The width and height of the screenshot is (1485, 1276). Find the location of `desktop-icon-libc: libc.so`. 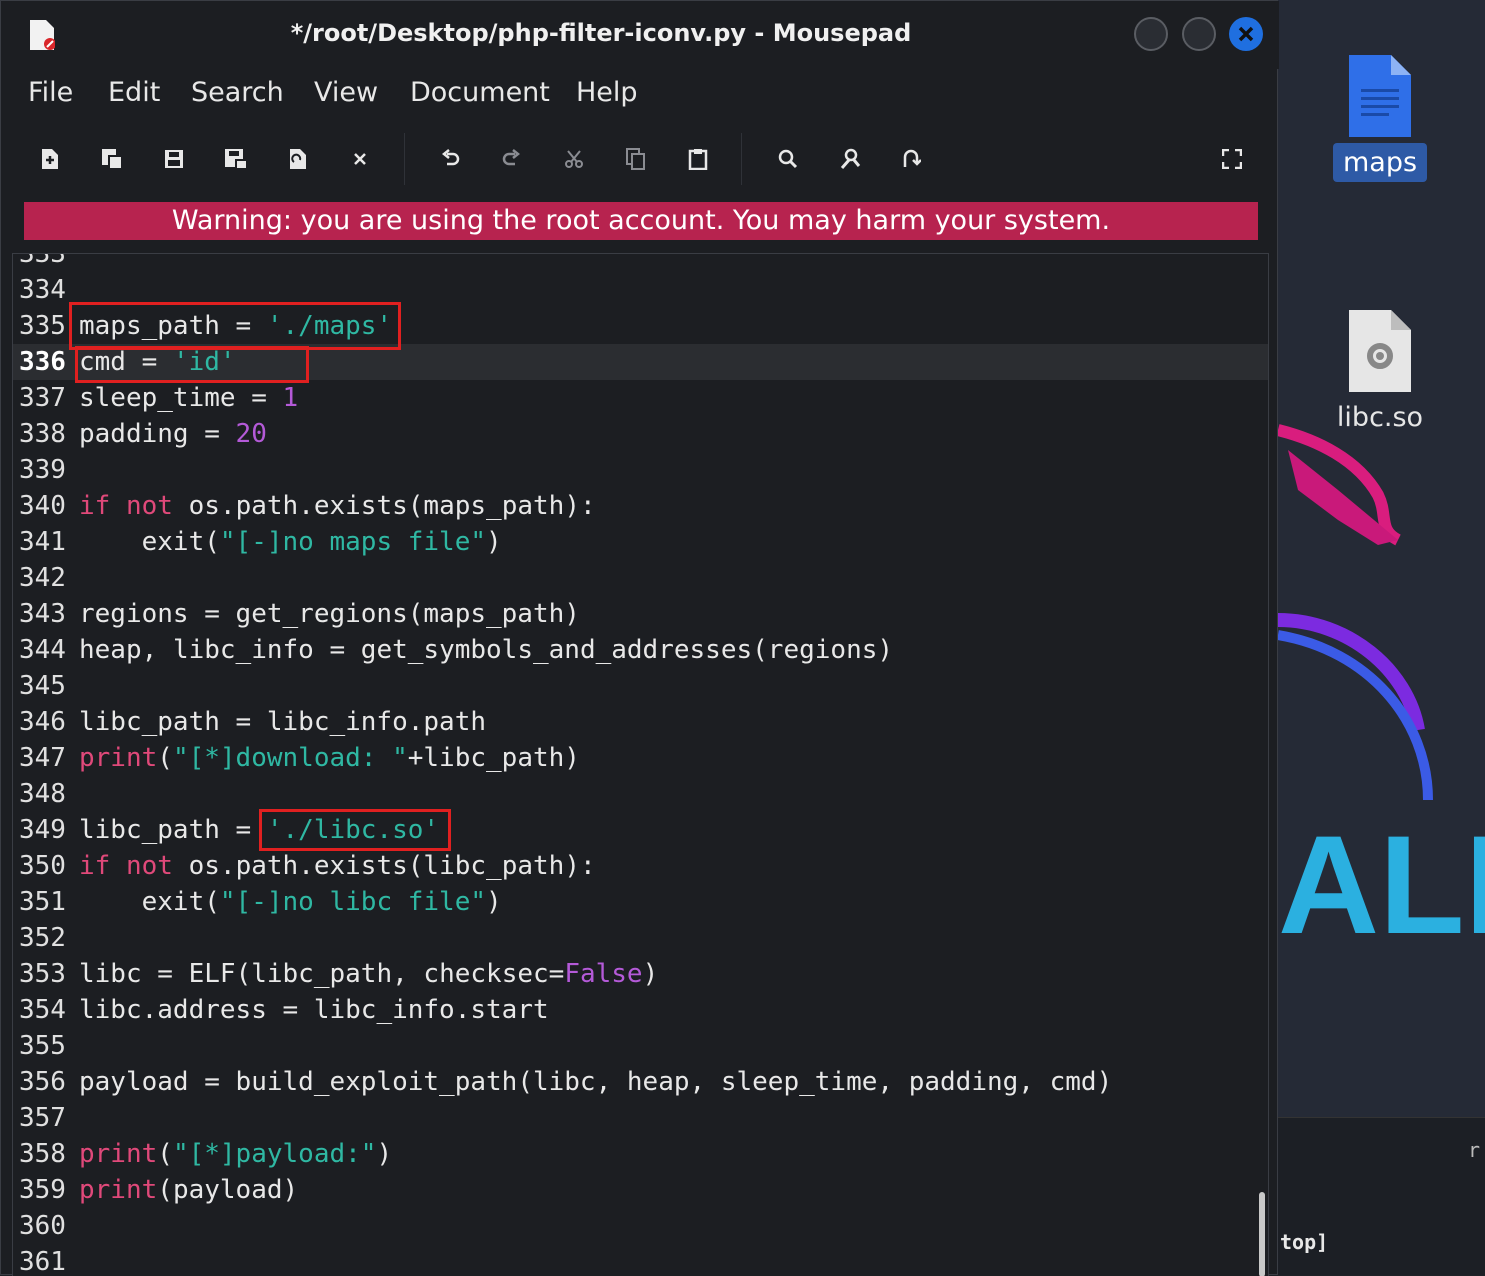

desktop-icon-libc: libc.so is located at coordinates (1380, 373).